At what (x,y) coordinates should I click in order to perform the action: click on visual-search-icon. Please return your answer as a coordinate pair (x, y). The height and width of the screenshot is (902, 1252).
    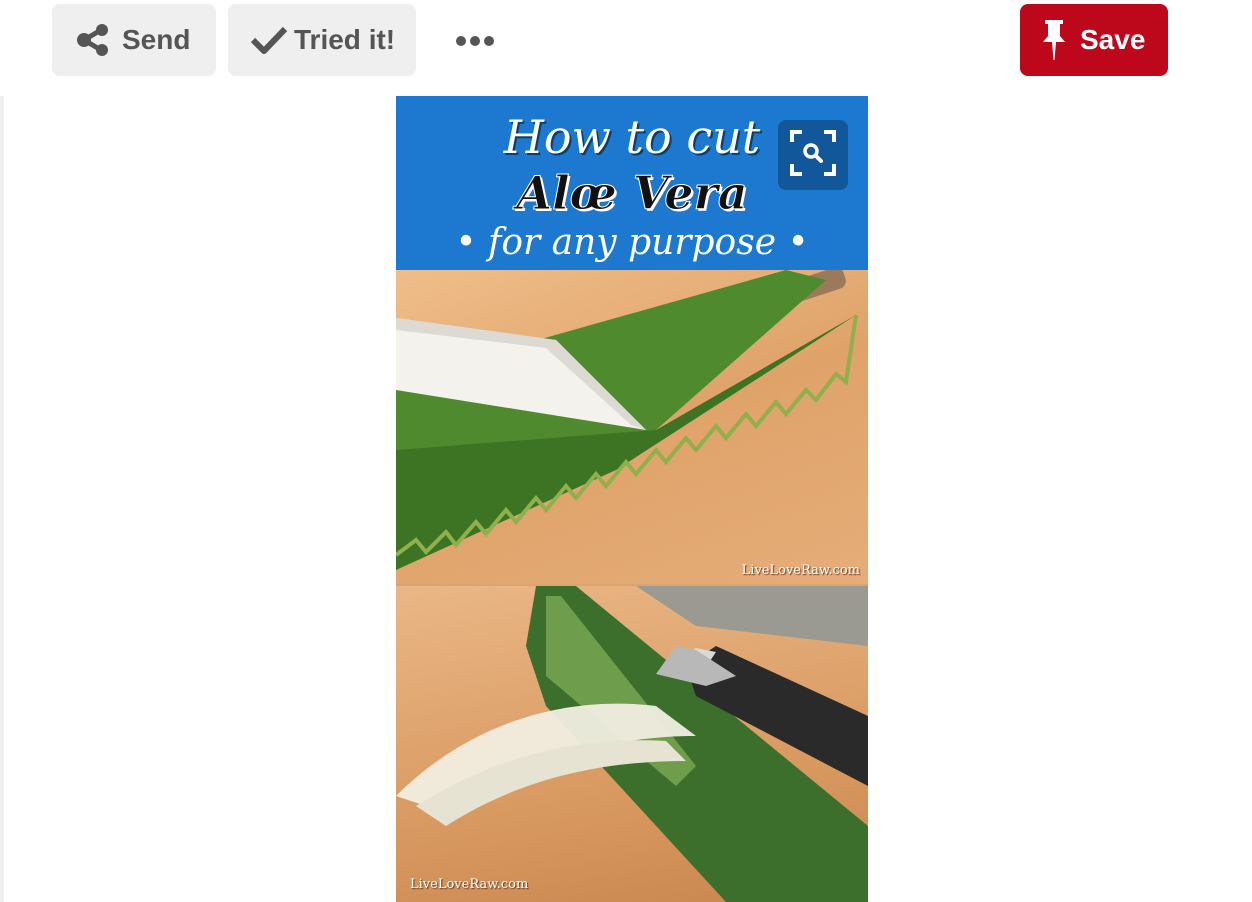
    Looking at the image, I should click on (813, 155).